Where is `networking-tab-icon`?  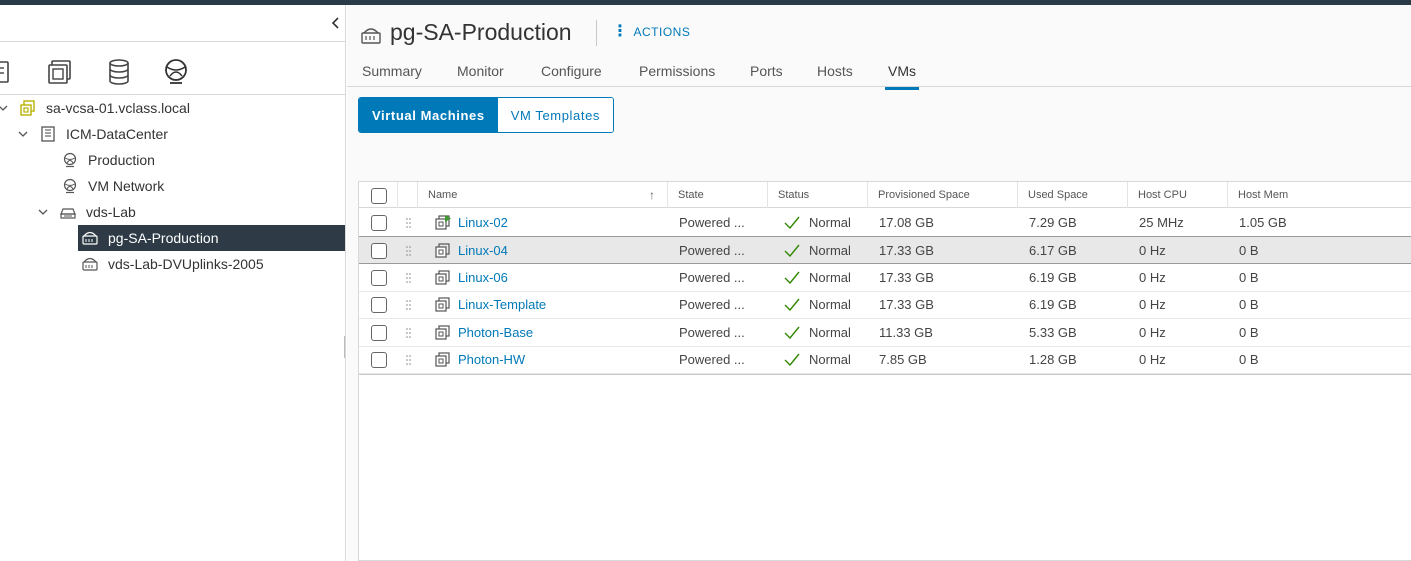 networking-tab-icon is located at coordinates (176, 72).